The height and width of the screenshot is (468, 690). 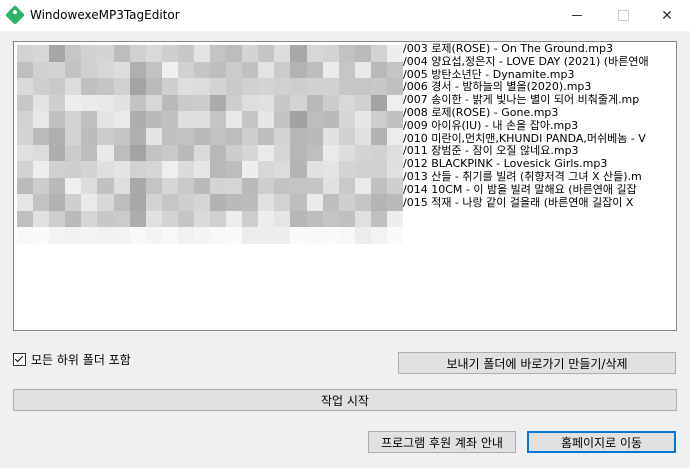 I want to click on include-subfolders-label: 모든 하위 폴더 포함, so click(x=81, y=360).